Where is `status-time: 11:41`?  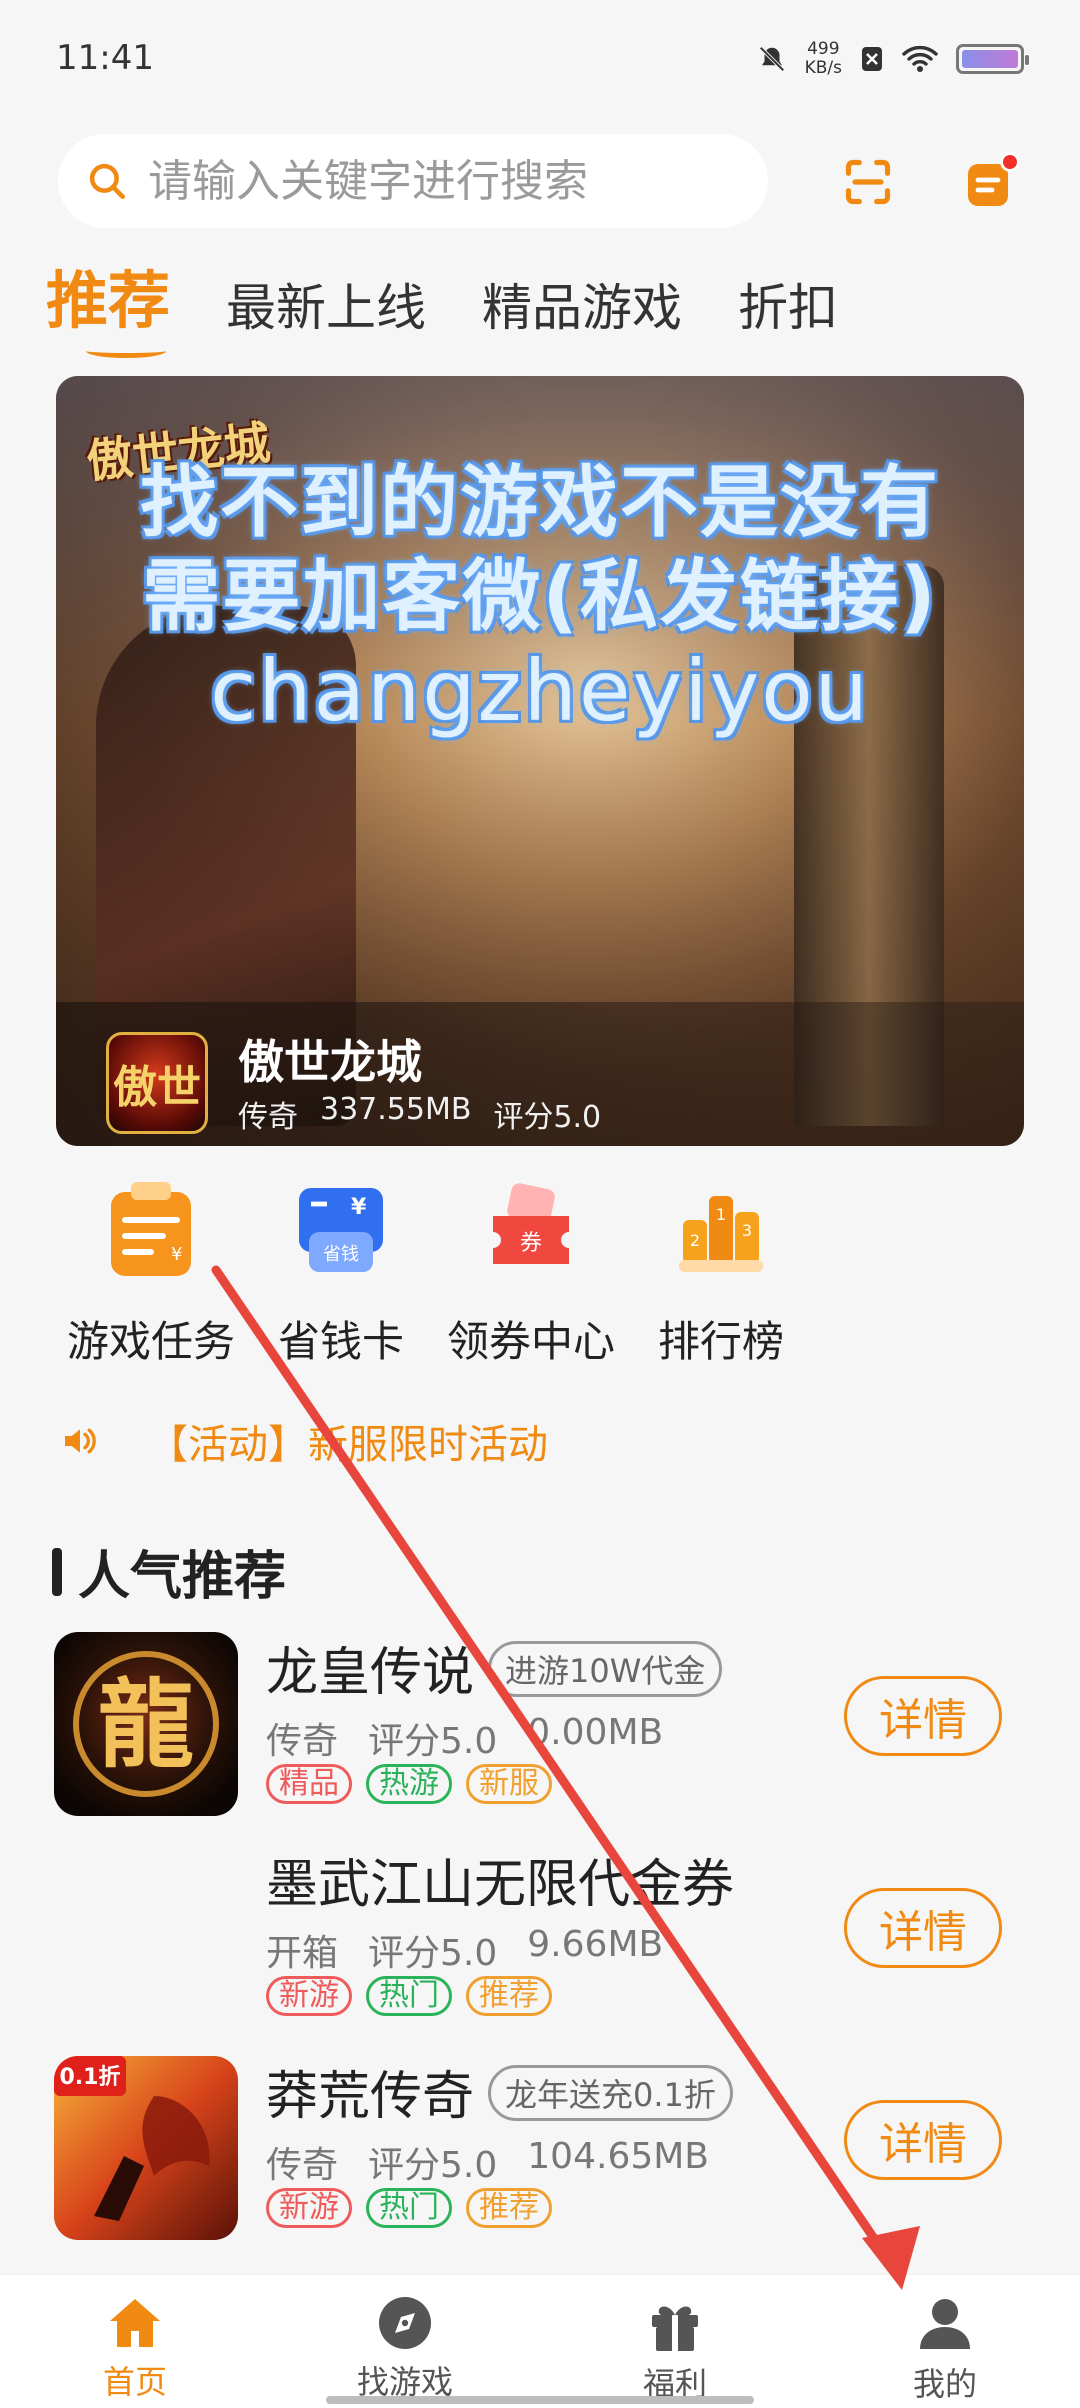
status-time: 11:41 is located at coordinates (105, 58).